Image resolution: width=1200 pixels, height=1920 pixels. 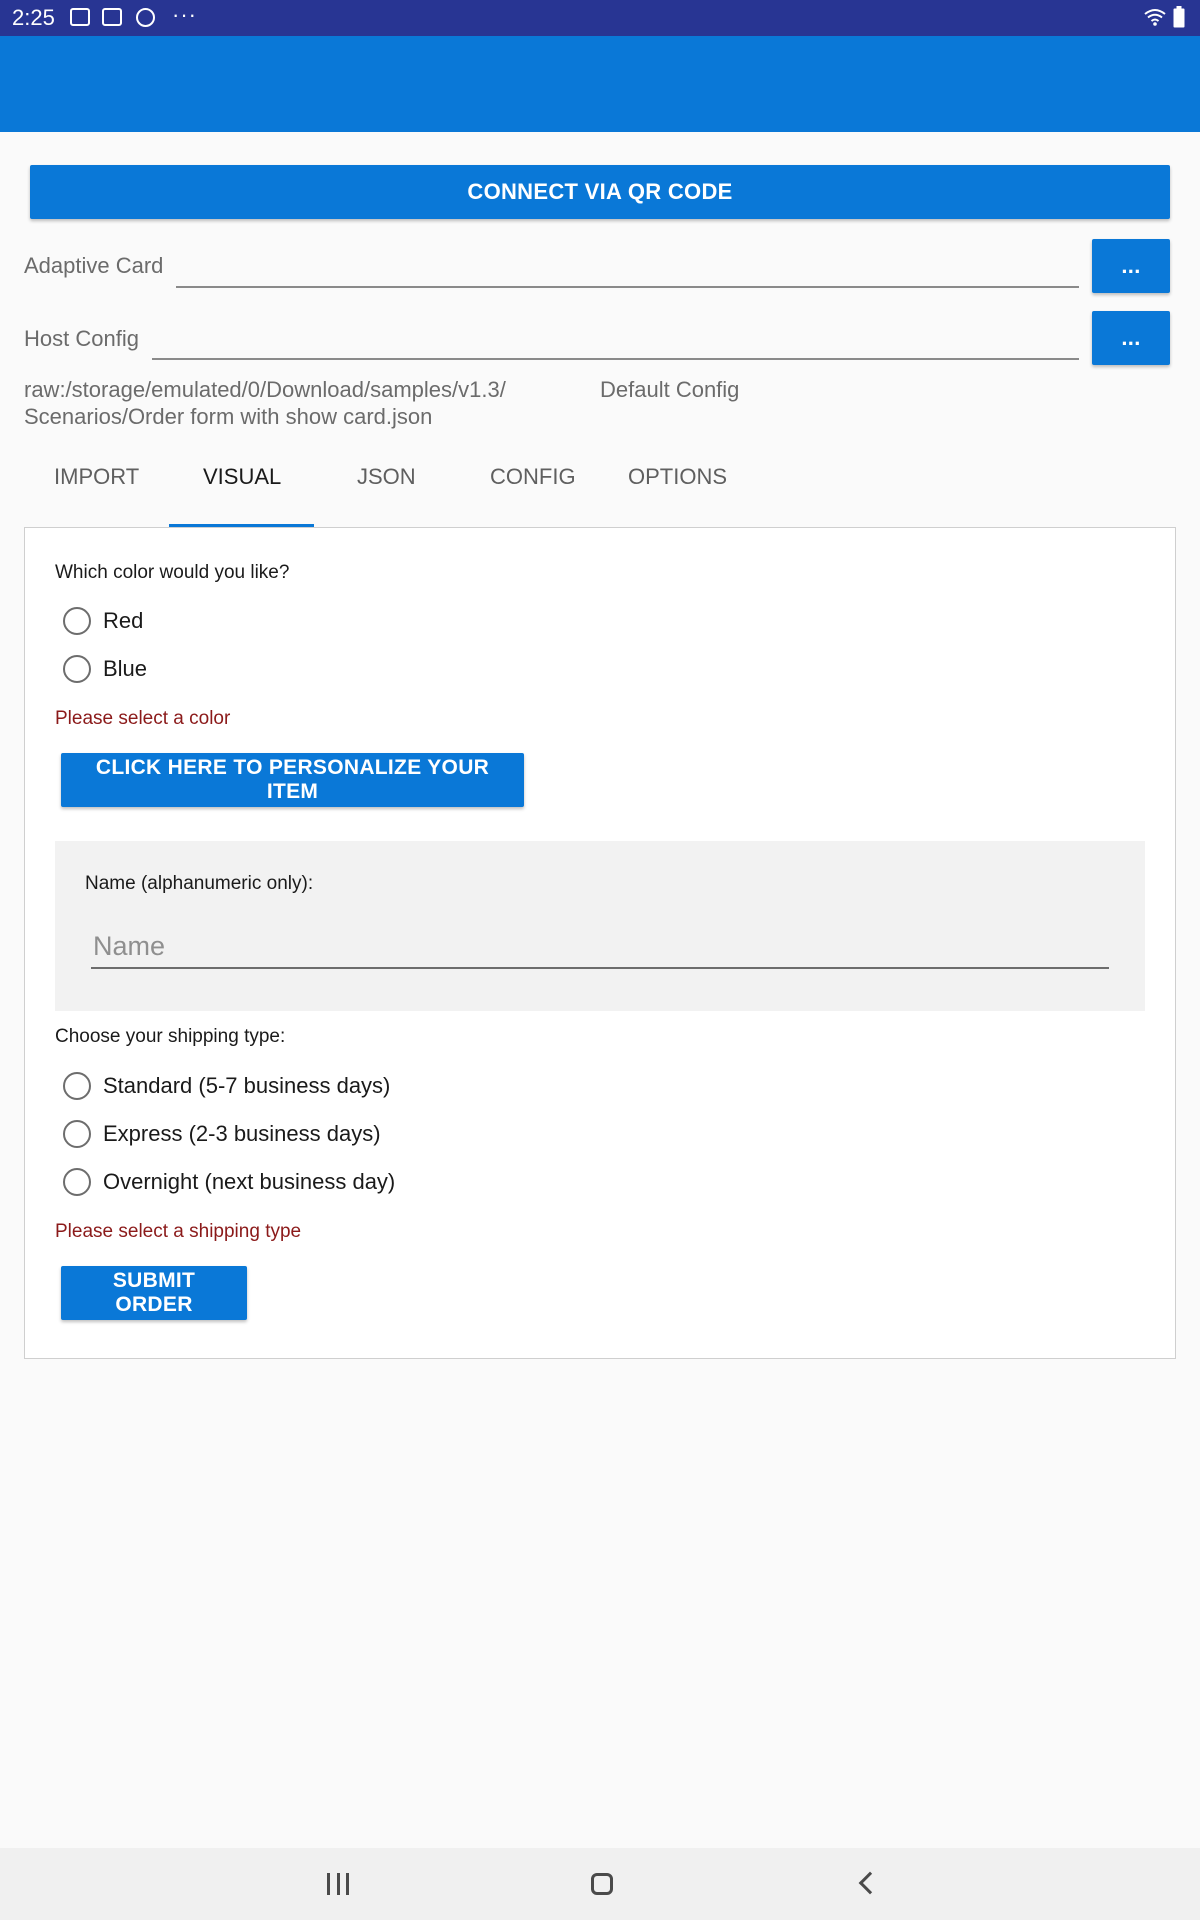 I want to click on adaptive-card-label: Adaptive Card, so click(x=94, y=265).